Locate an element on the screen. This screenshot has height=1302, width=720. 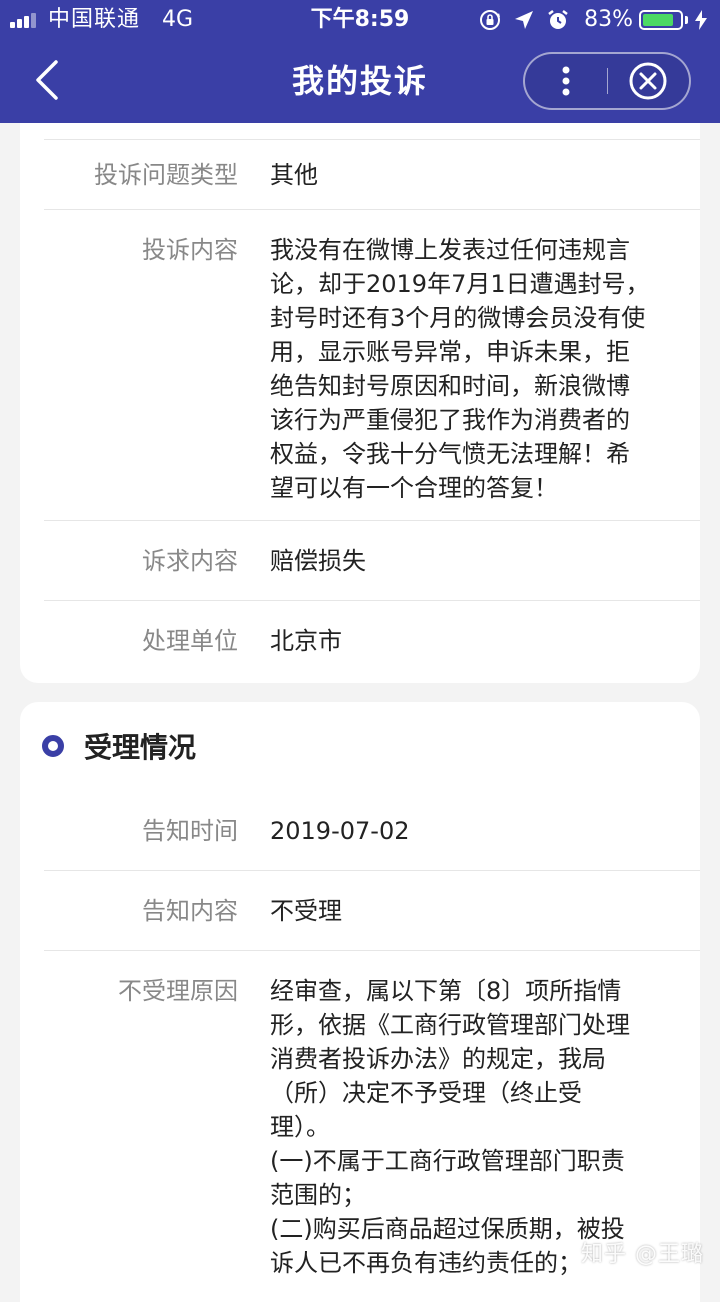
detail-value: 2019-07-02 is located at coordinates (340, 831).